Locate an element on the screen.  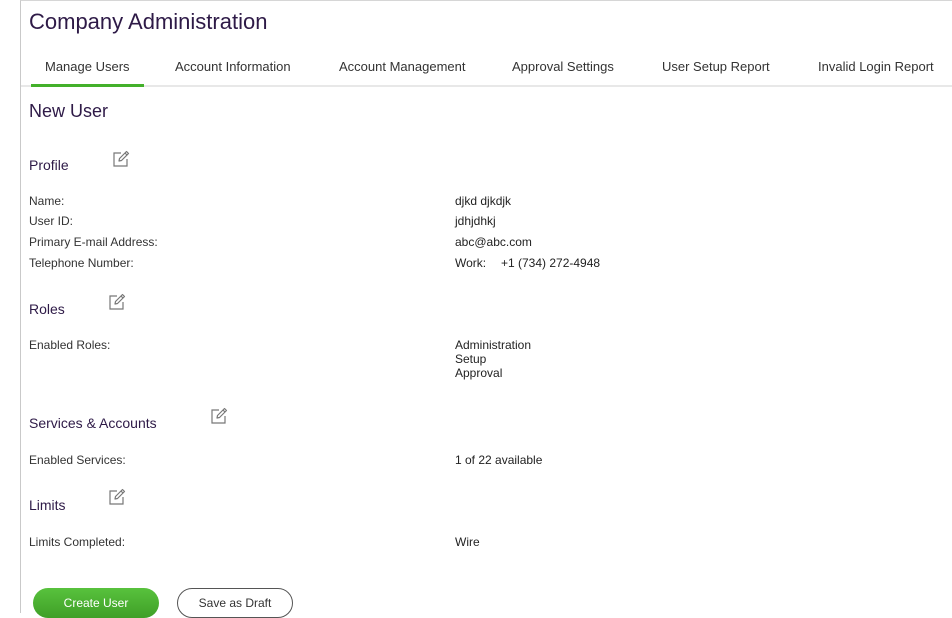
tab-account-information: Account Information is located at coordinates (233, 66).